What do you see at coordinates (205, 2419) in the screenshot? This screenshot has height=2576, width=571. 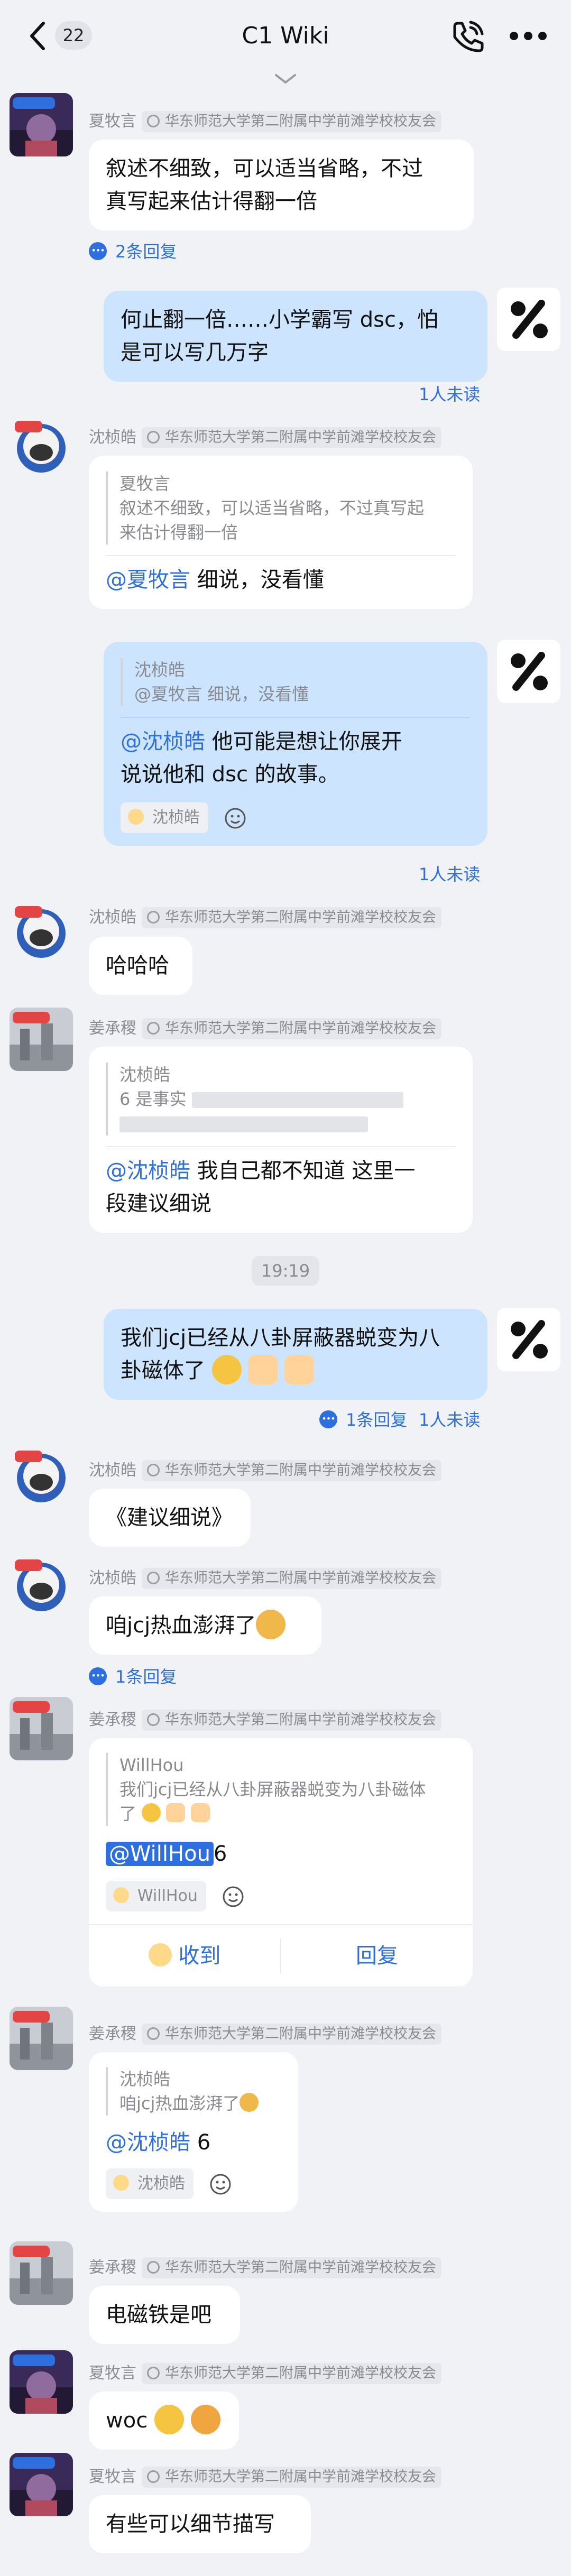 I see `dizzy-emoji-icon` at bounding box center [205, 2419].